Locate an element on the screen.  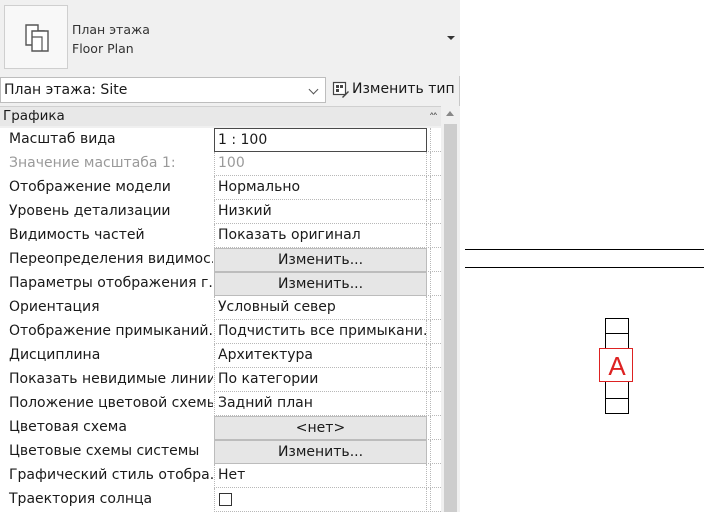
property-row: Ориентация Условный север is located at coordinates (220, 308).